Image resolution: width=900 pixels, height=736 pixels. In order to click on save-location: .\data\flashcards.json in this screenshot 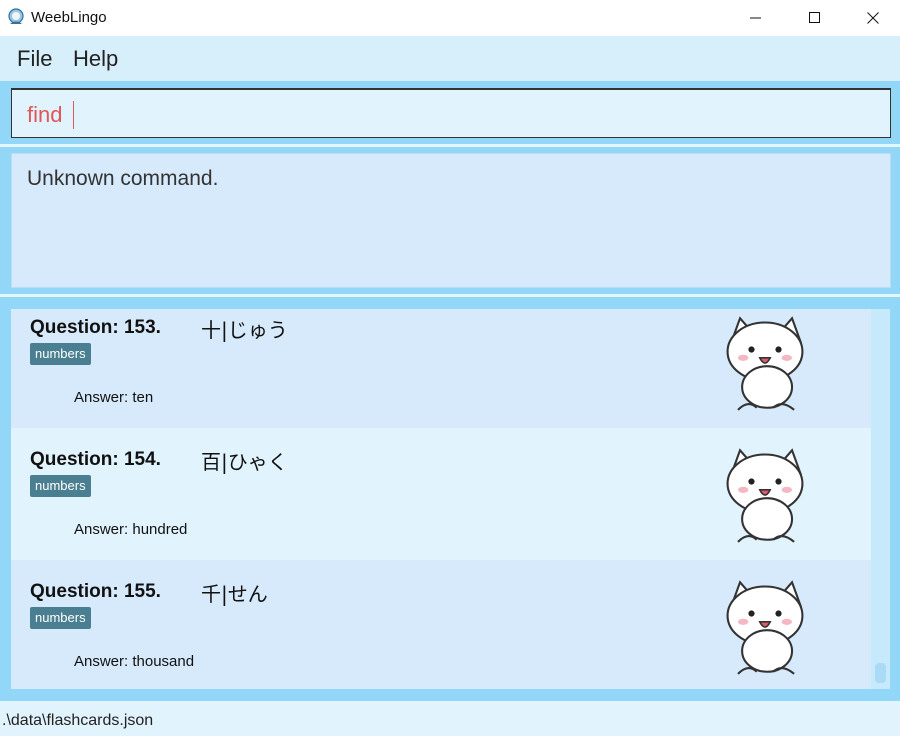, I will do `click(78, 720)`.